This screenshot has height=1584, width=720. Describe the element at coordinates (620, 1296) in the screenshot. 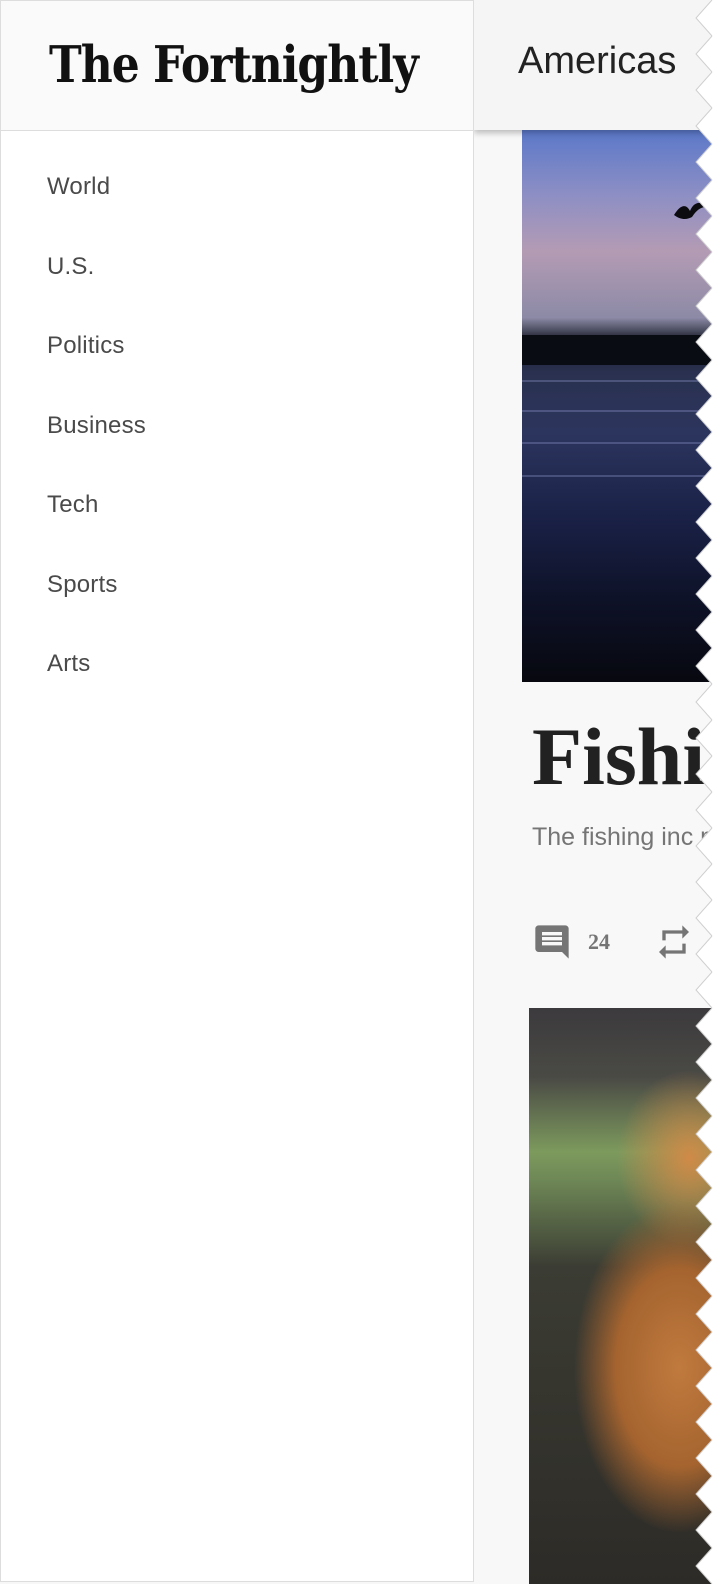

I see `article-image-dog` at that location.